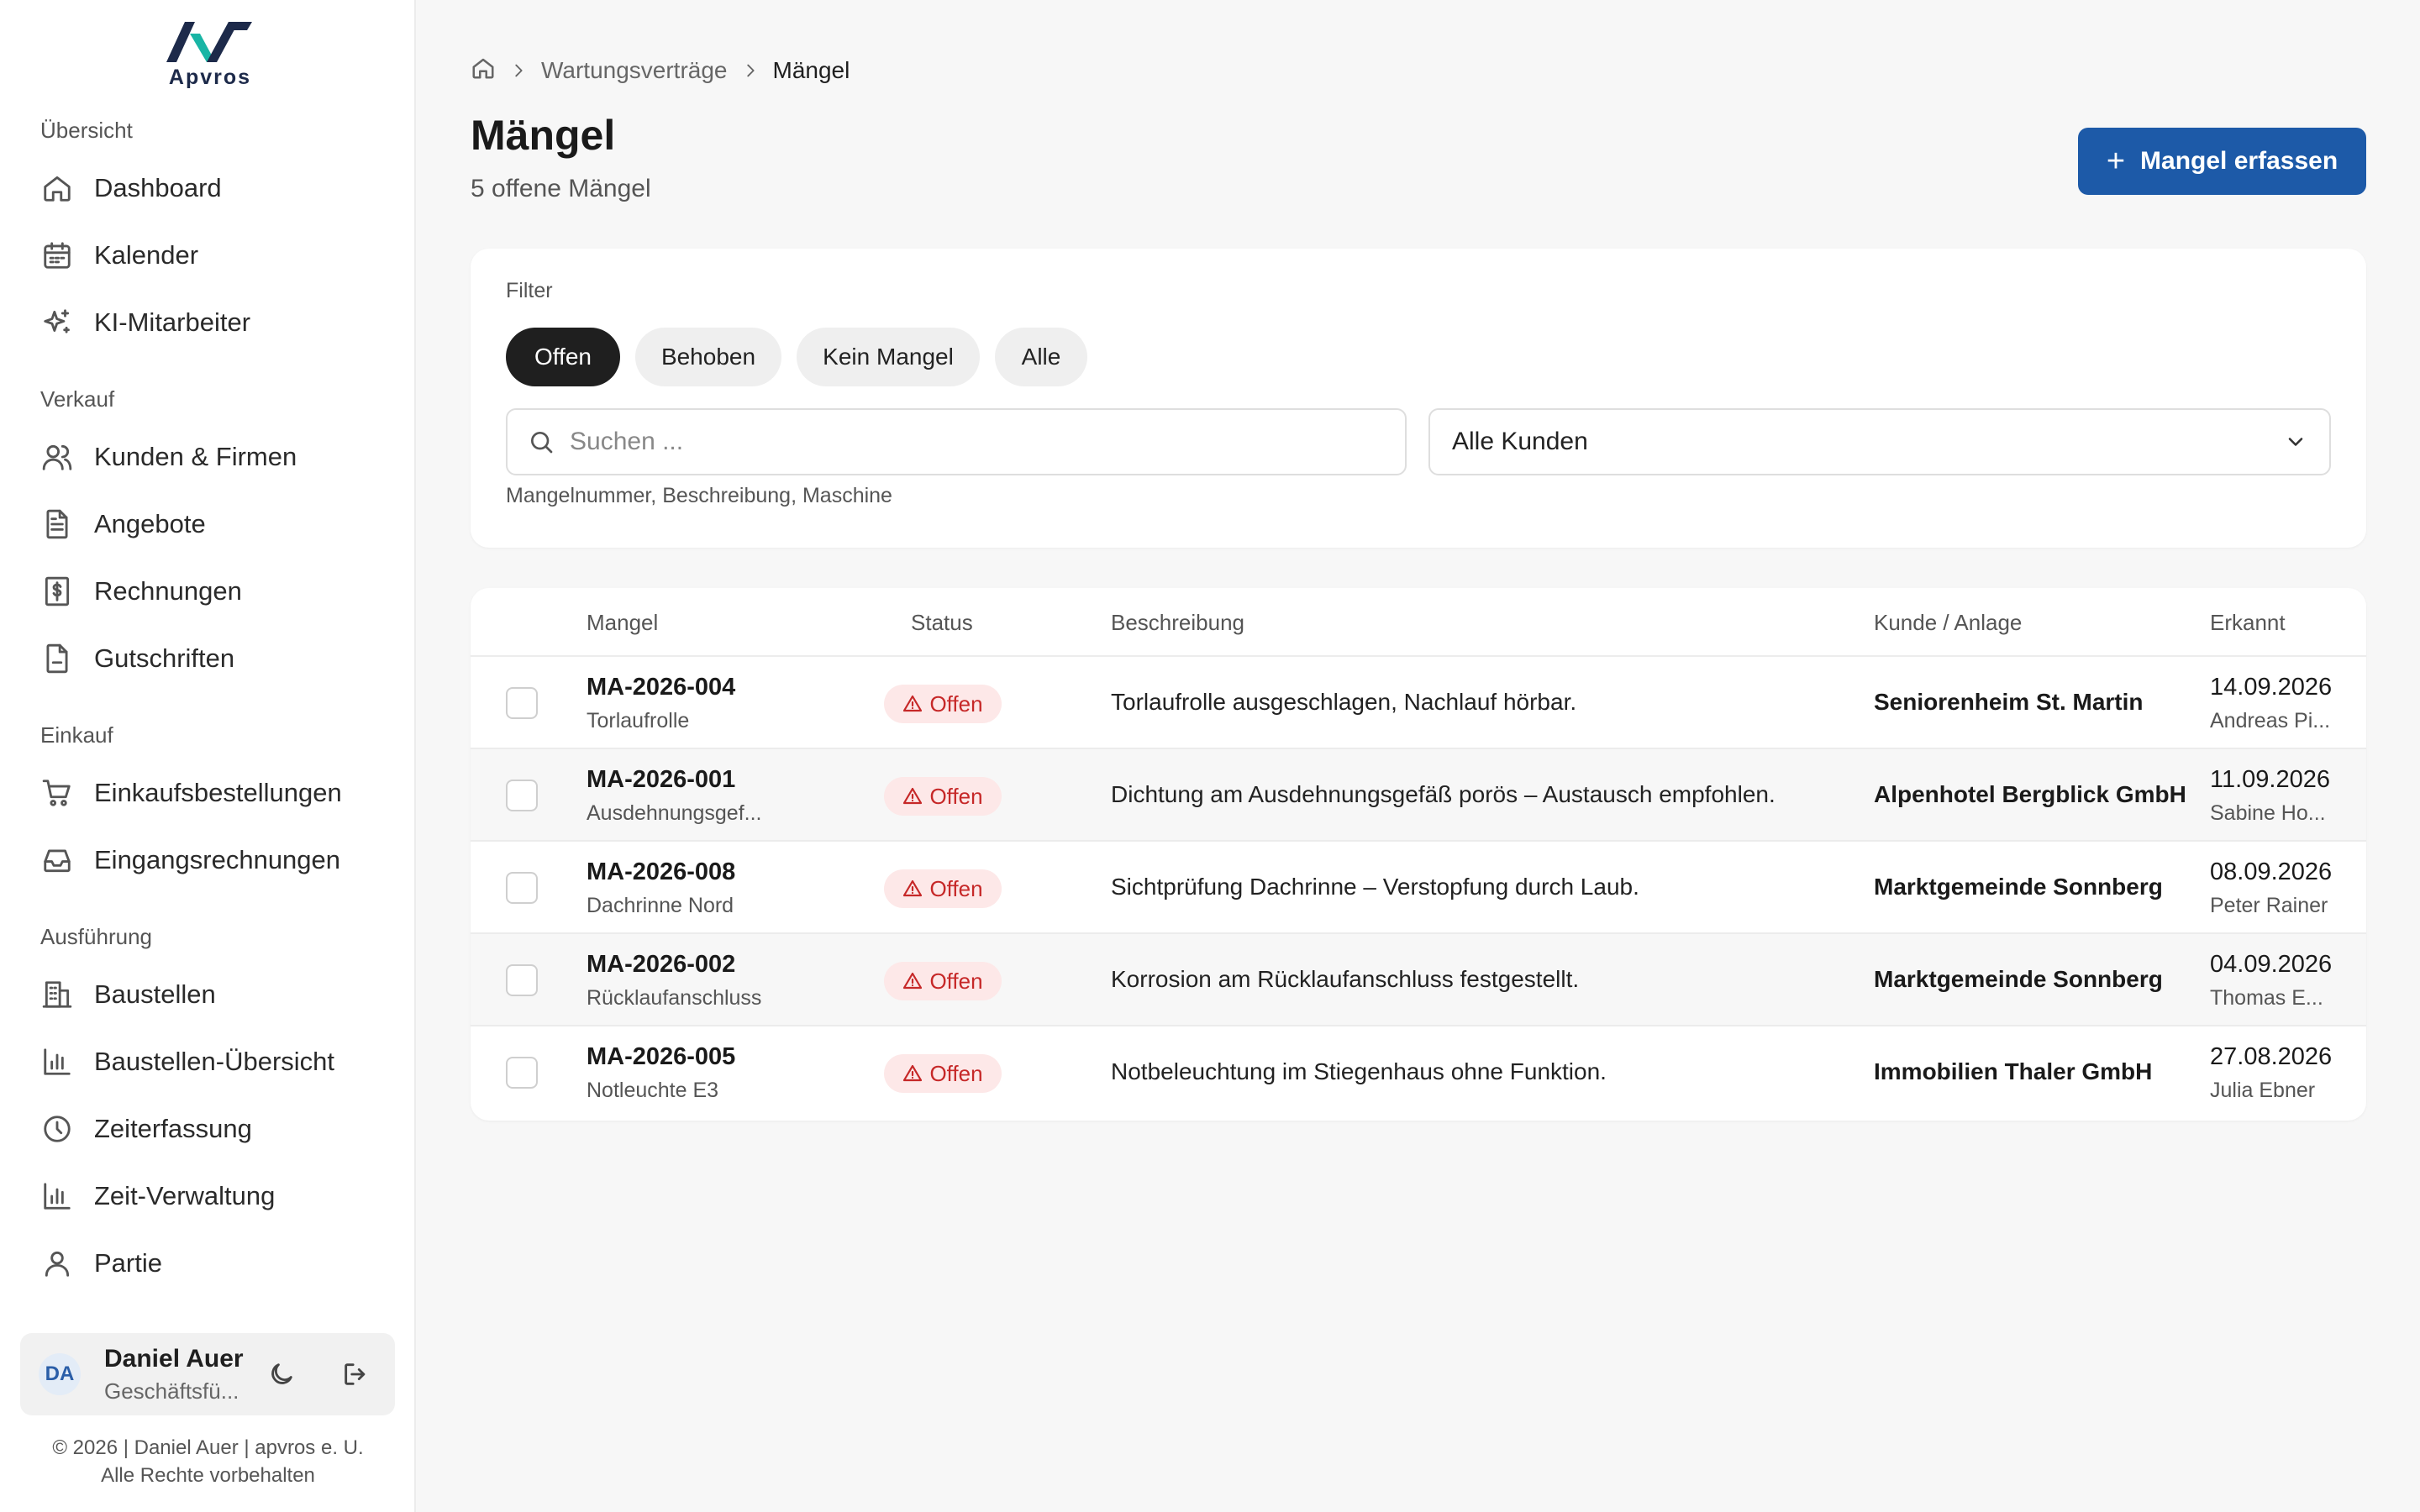  What do you see at coordinates (708, 357) in the screenshot?
I see `filter-chip-behoben: Behoben` at bounding box center [708, 357].